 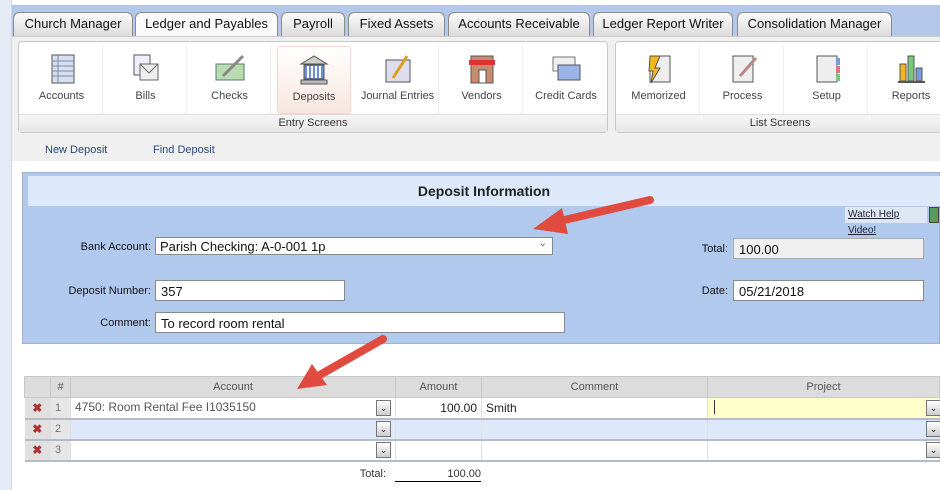 What do you see at coordinates (714, 291) in the screenshot?
I see `date-label: Date:` at bounding box center [714, 291].